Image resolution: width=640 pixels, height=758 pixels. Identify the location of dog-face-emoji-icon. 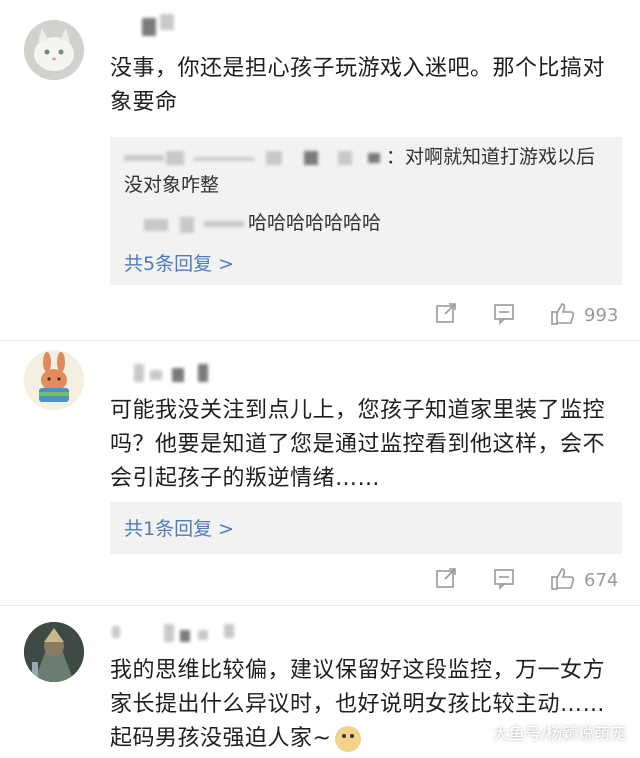
(348, 739).